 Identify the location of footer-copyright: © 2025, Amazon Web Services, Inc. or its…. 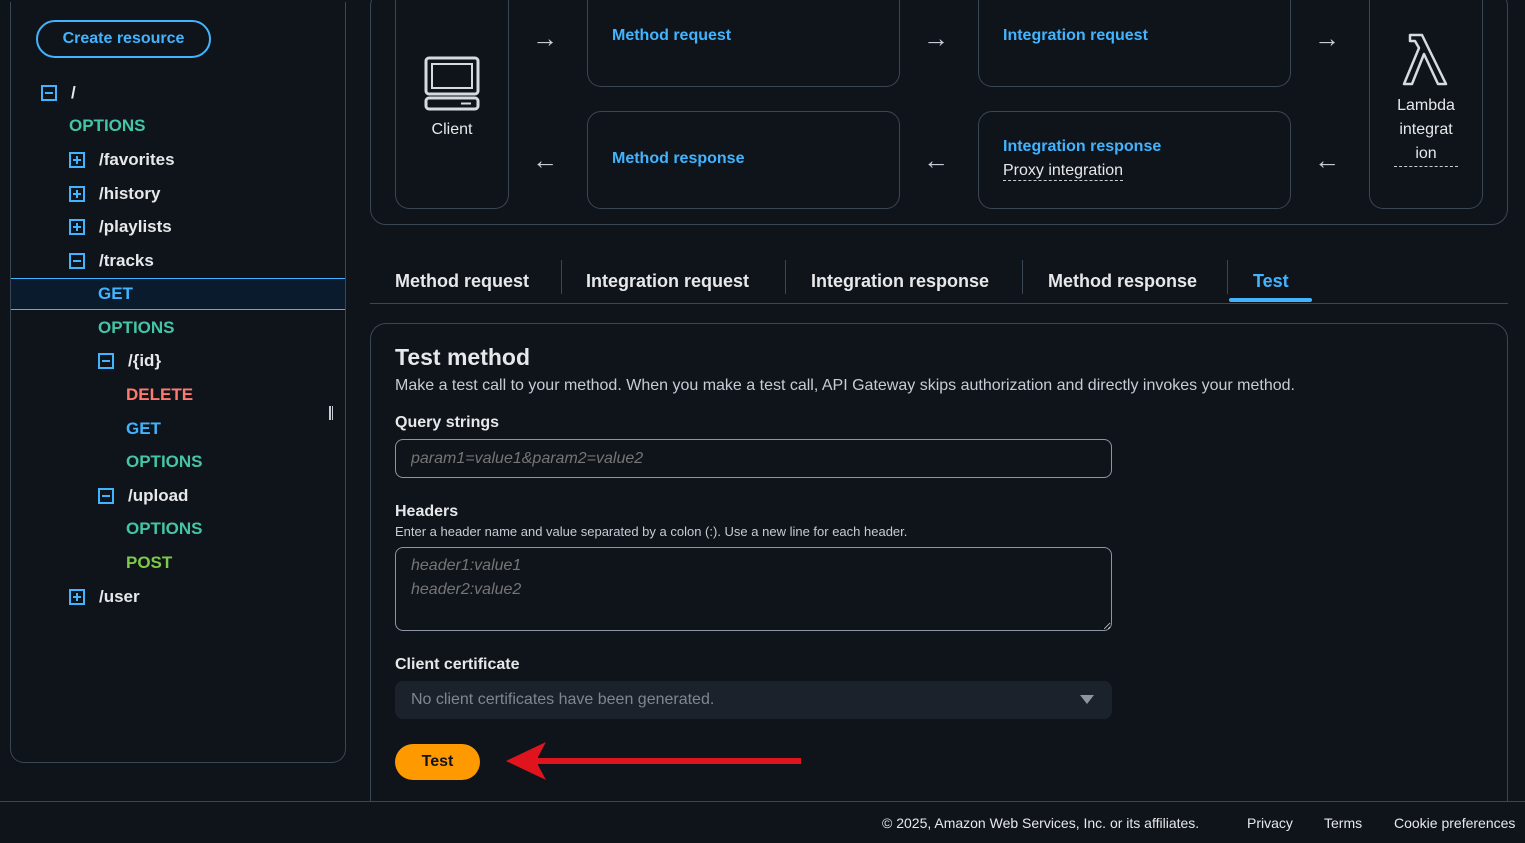
(1041, 823).